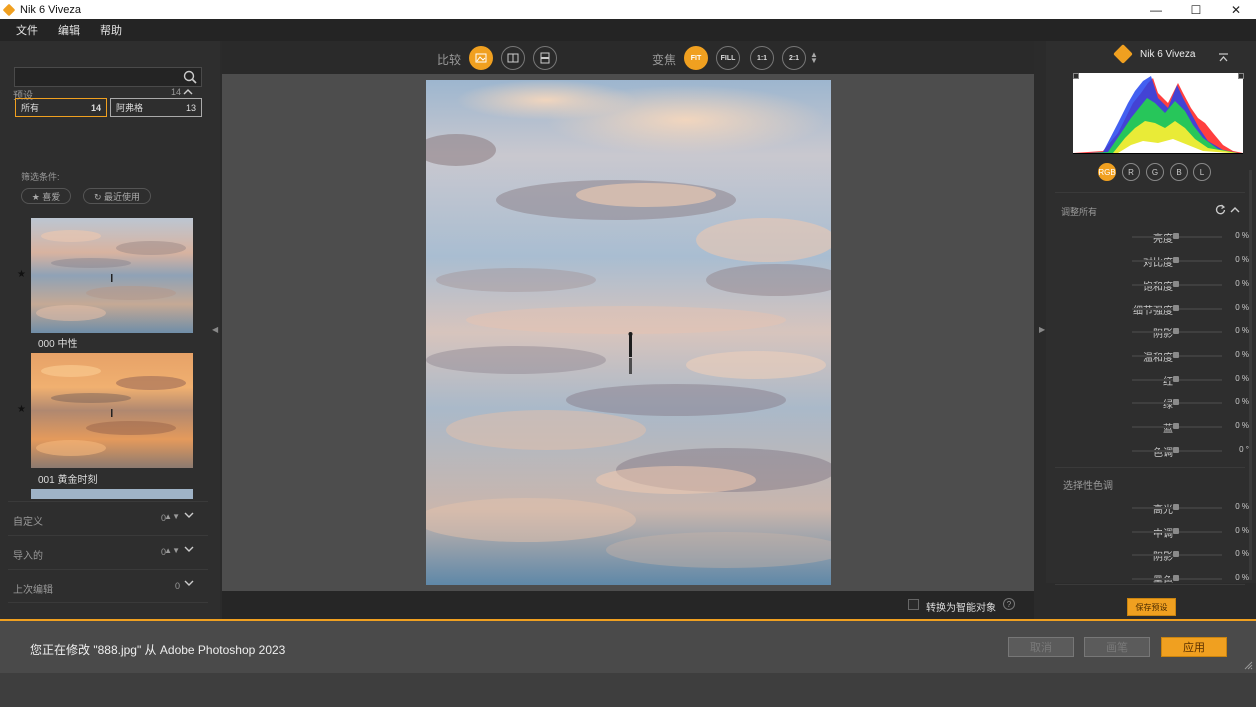 Image resolution: width=1256 pixels, height=707 pixels. Describe the element at coordinates (46, 196) in the screenshot. I see `filter-favorites-button: ★ 喜爱` at that location.